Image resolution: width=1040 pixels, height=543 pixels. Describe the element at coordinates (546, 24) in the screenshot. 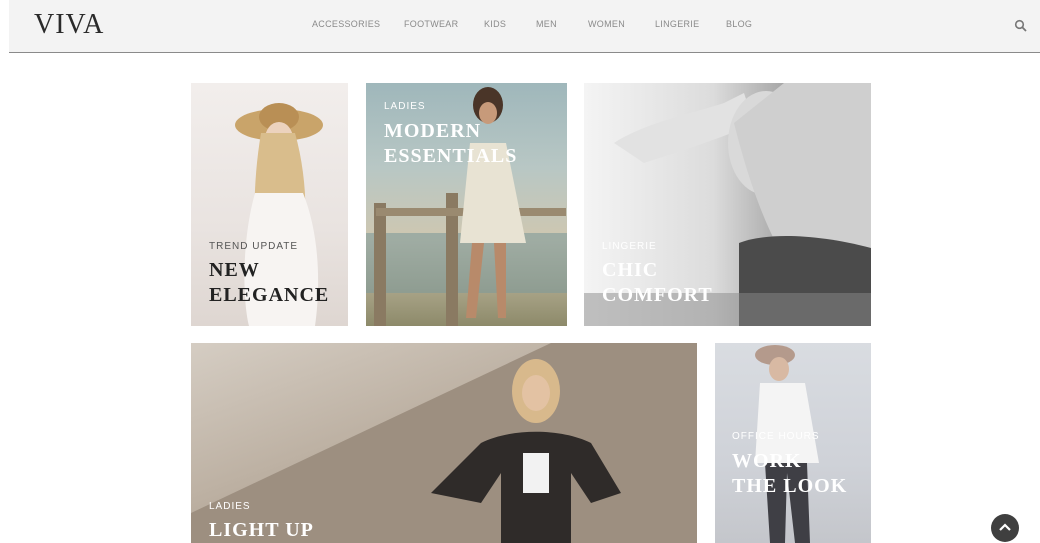

I see `nav-item-men: MEN` at that location.